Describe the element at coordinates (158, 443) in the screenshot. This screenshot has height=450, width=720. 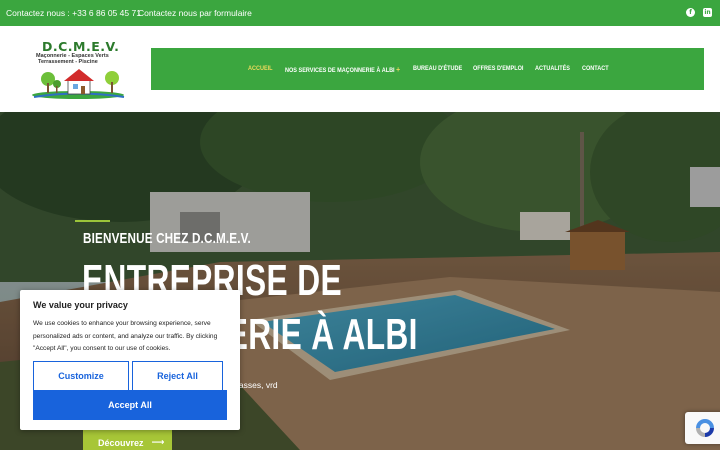
I see `arrow-right-icon: ⟶` at that location.